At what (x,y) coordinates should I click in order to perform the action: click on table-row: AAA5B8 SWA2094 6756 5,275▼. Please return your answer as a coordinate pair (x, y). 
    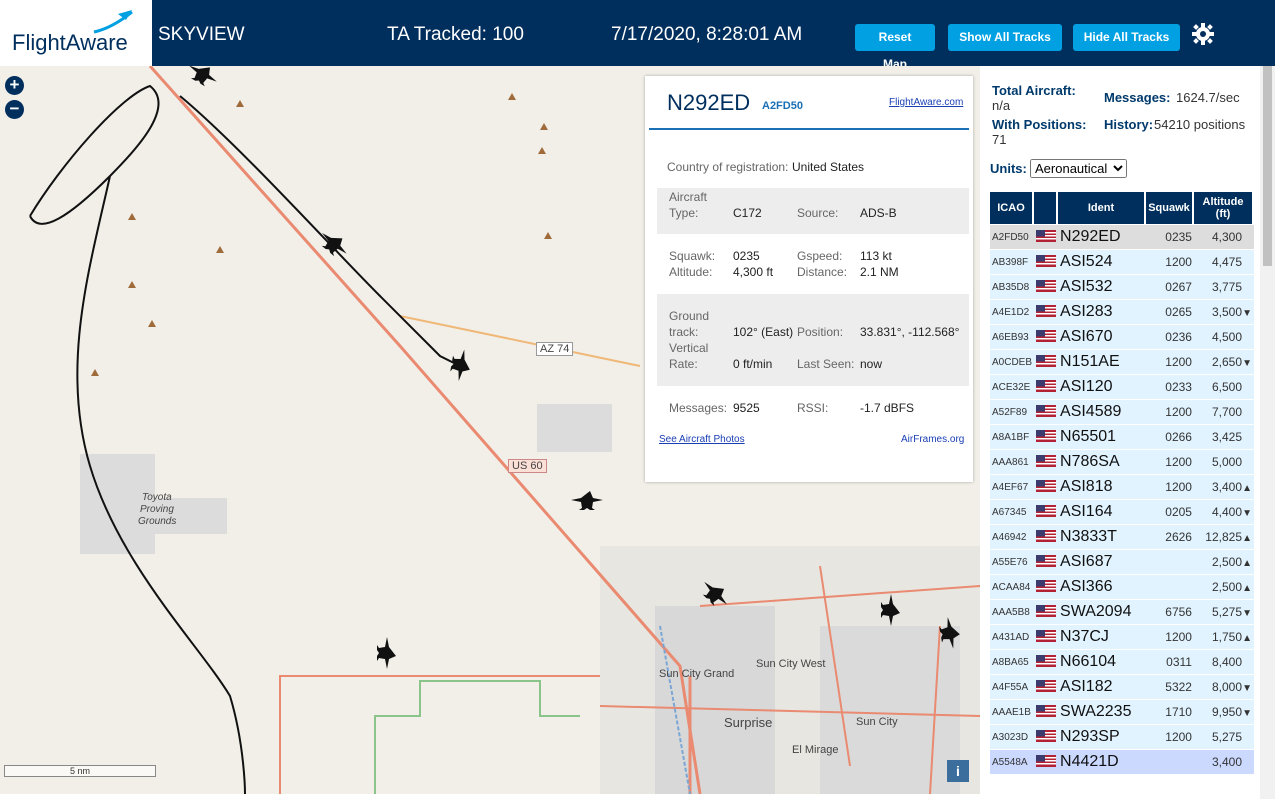
    Looking at the image, I should click on (1122, 612).